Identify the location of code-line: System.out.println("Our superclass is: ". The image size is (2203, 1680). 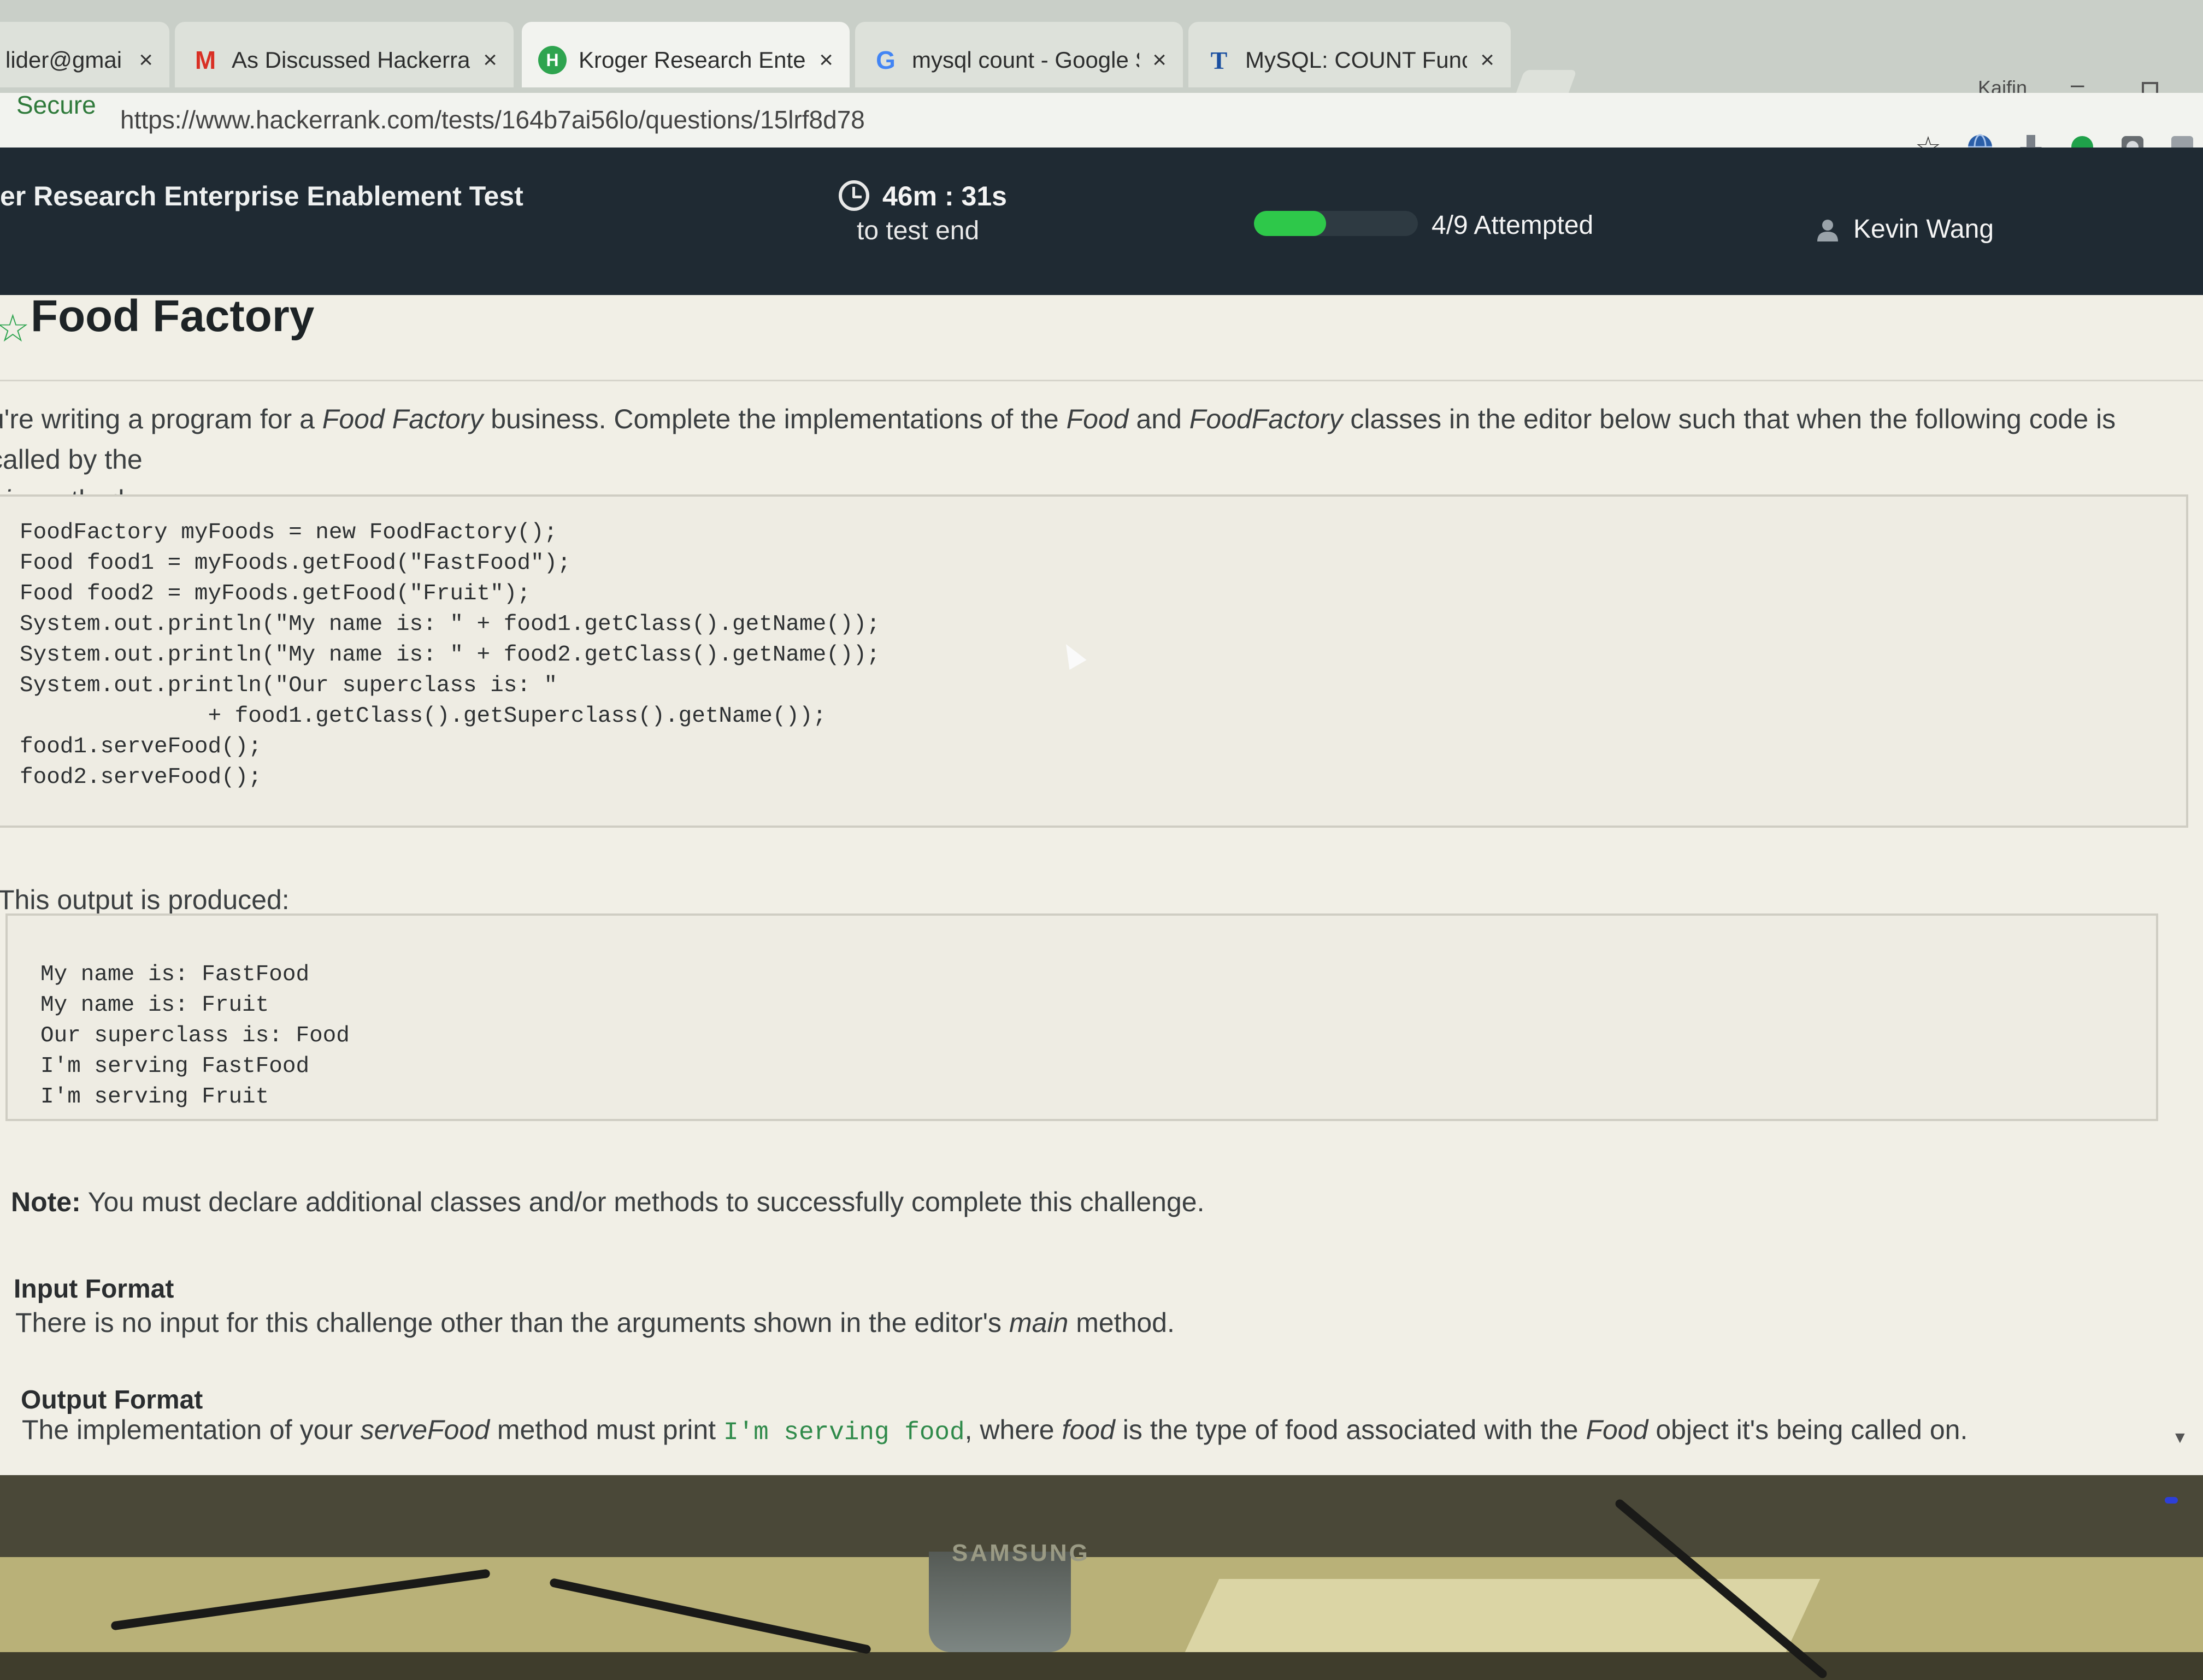
(289, 685).